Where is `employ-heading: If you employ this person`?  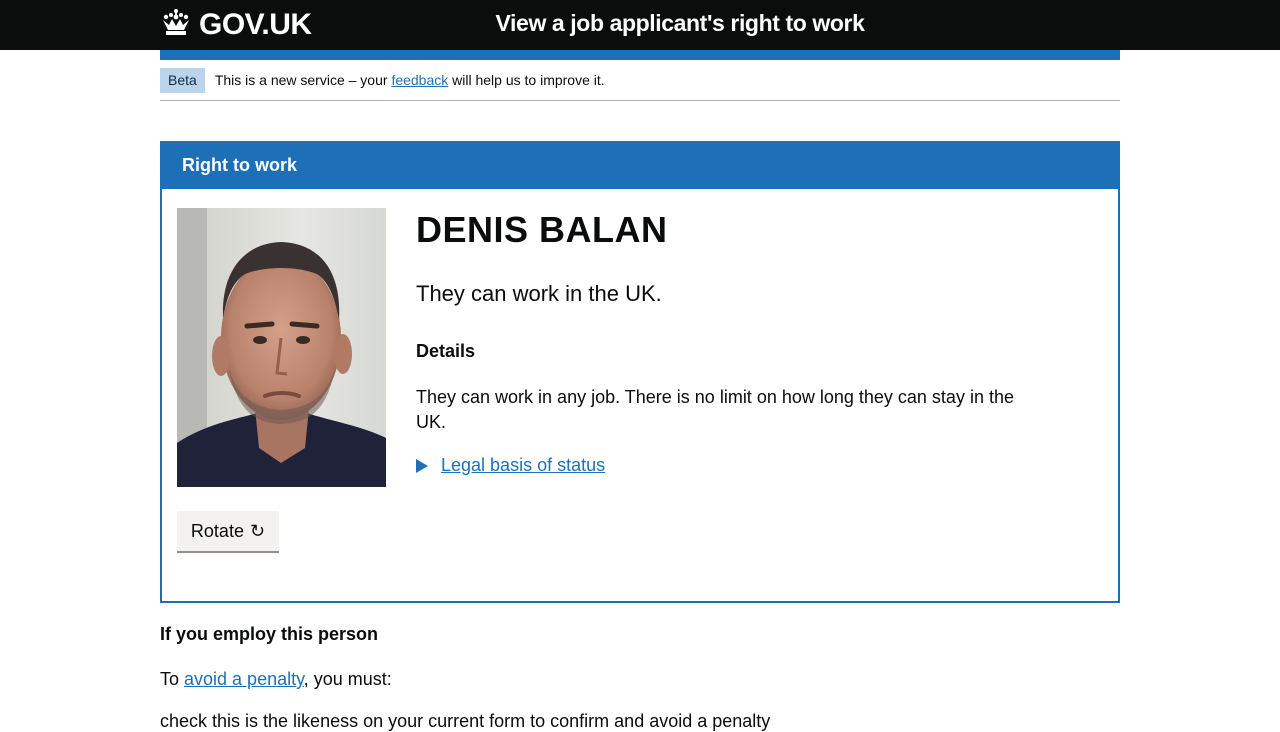
employ-heading: If you employ this person is located at coordinates (269, 634).